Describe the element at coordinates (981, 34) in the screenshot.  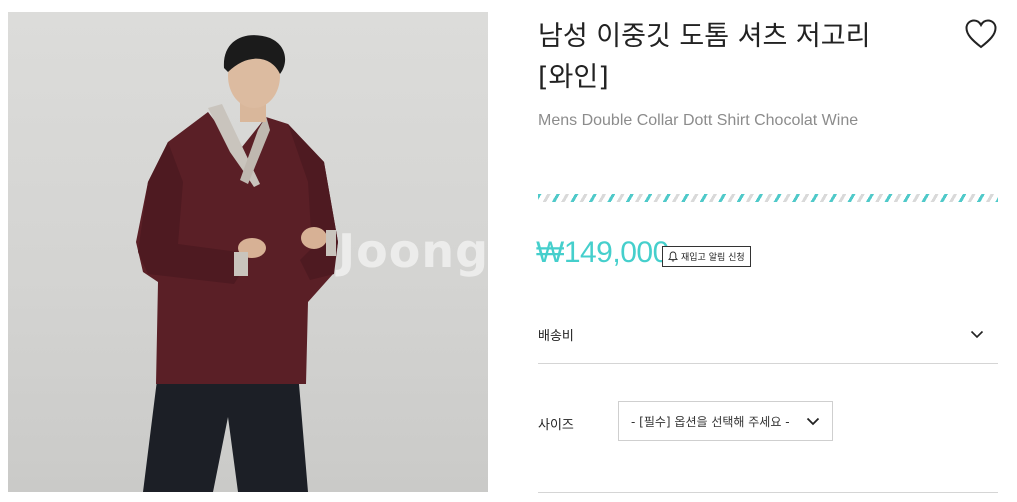
I see `heart-outline-icon` at that location.